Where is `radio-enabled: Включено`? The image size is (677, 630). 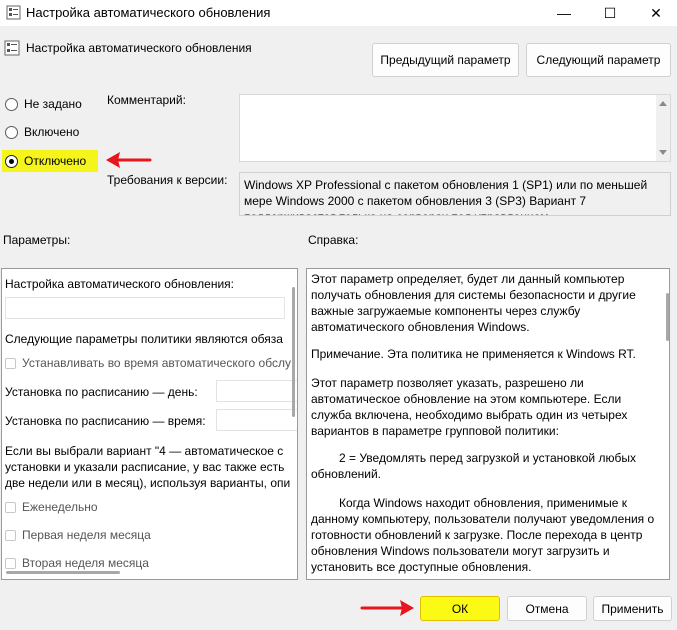 radio-enabled: Включено is located at coordinates (42, 132).